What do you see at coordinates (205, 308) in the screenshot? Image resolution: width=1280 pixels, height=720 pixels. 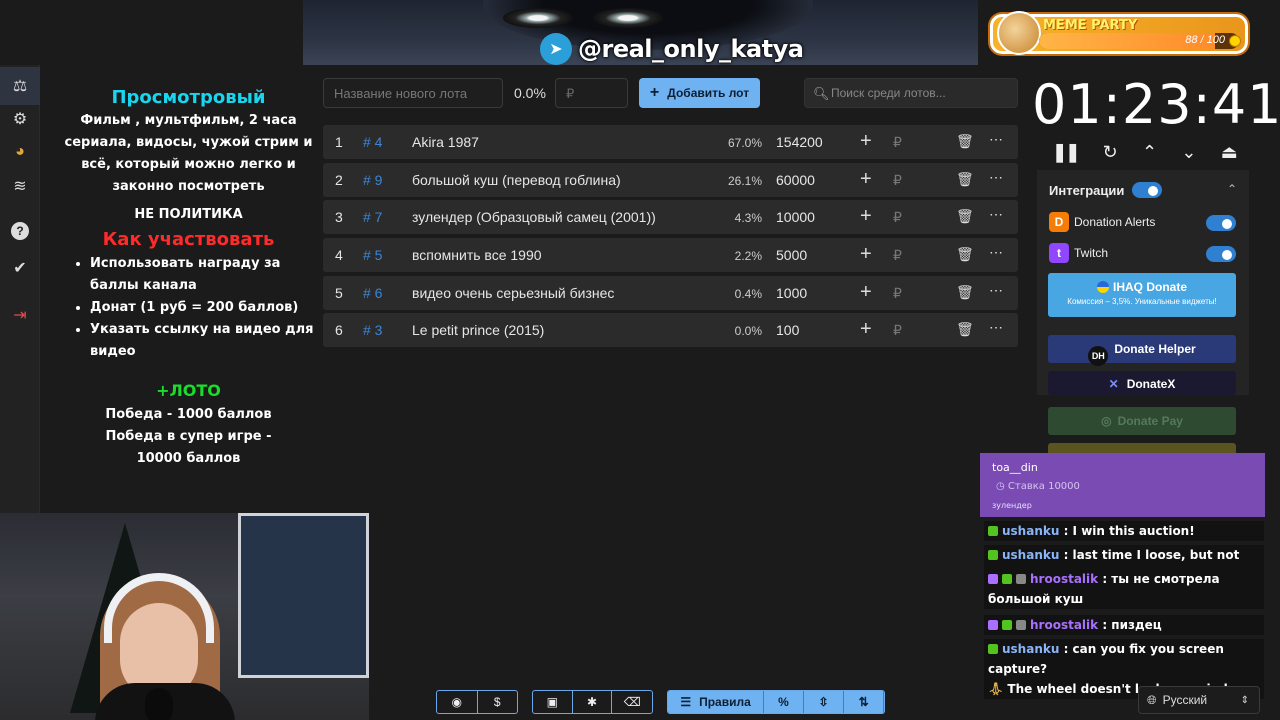 I see `rules-step: Донат (1 руб = 200 баллов)` at bounding box center [205, 308].